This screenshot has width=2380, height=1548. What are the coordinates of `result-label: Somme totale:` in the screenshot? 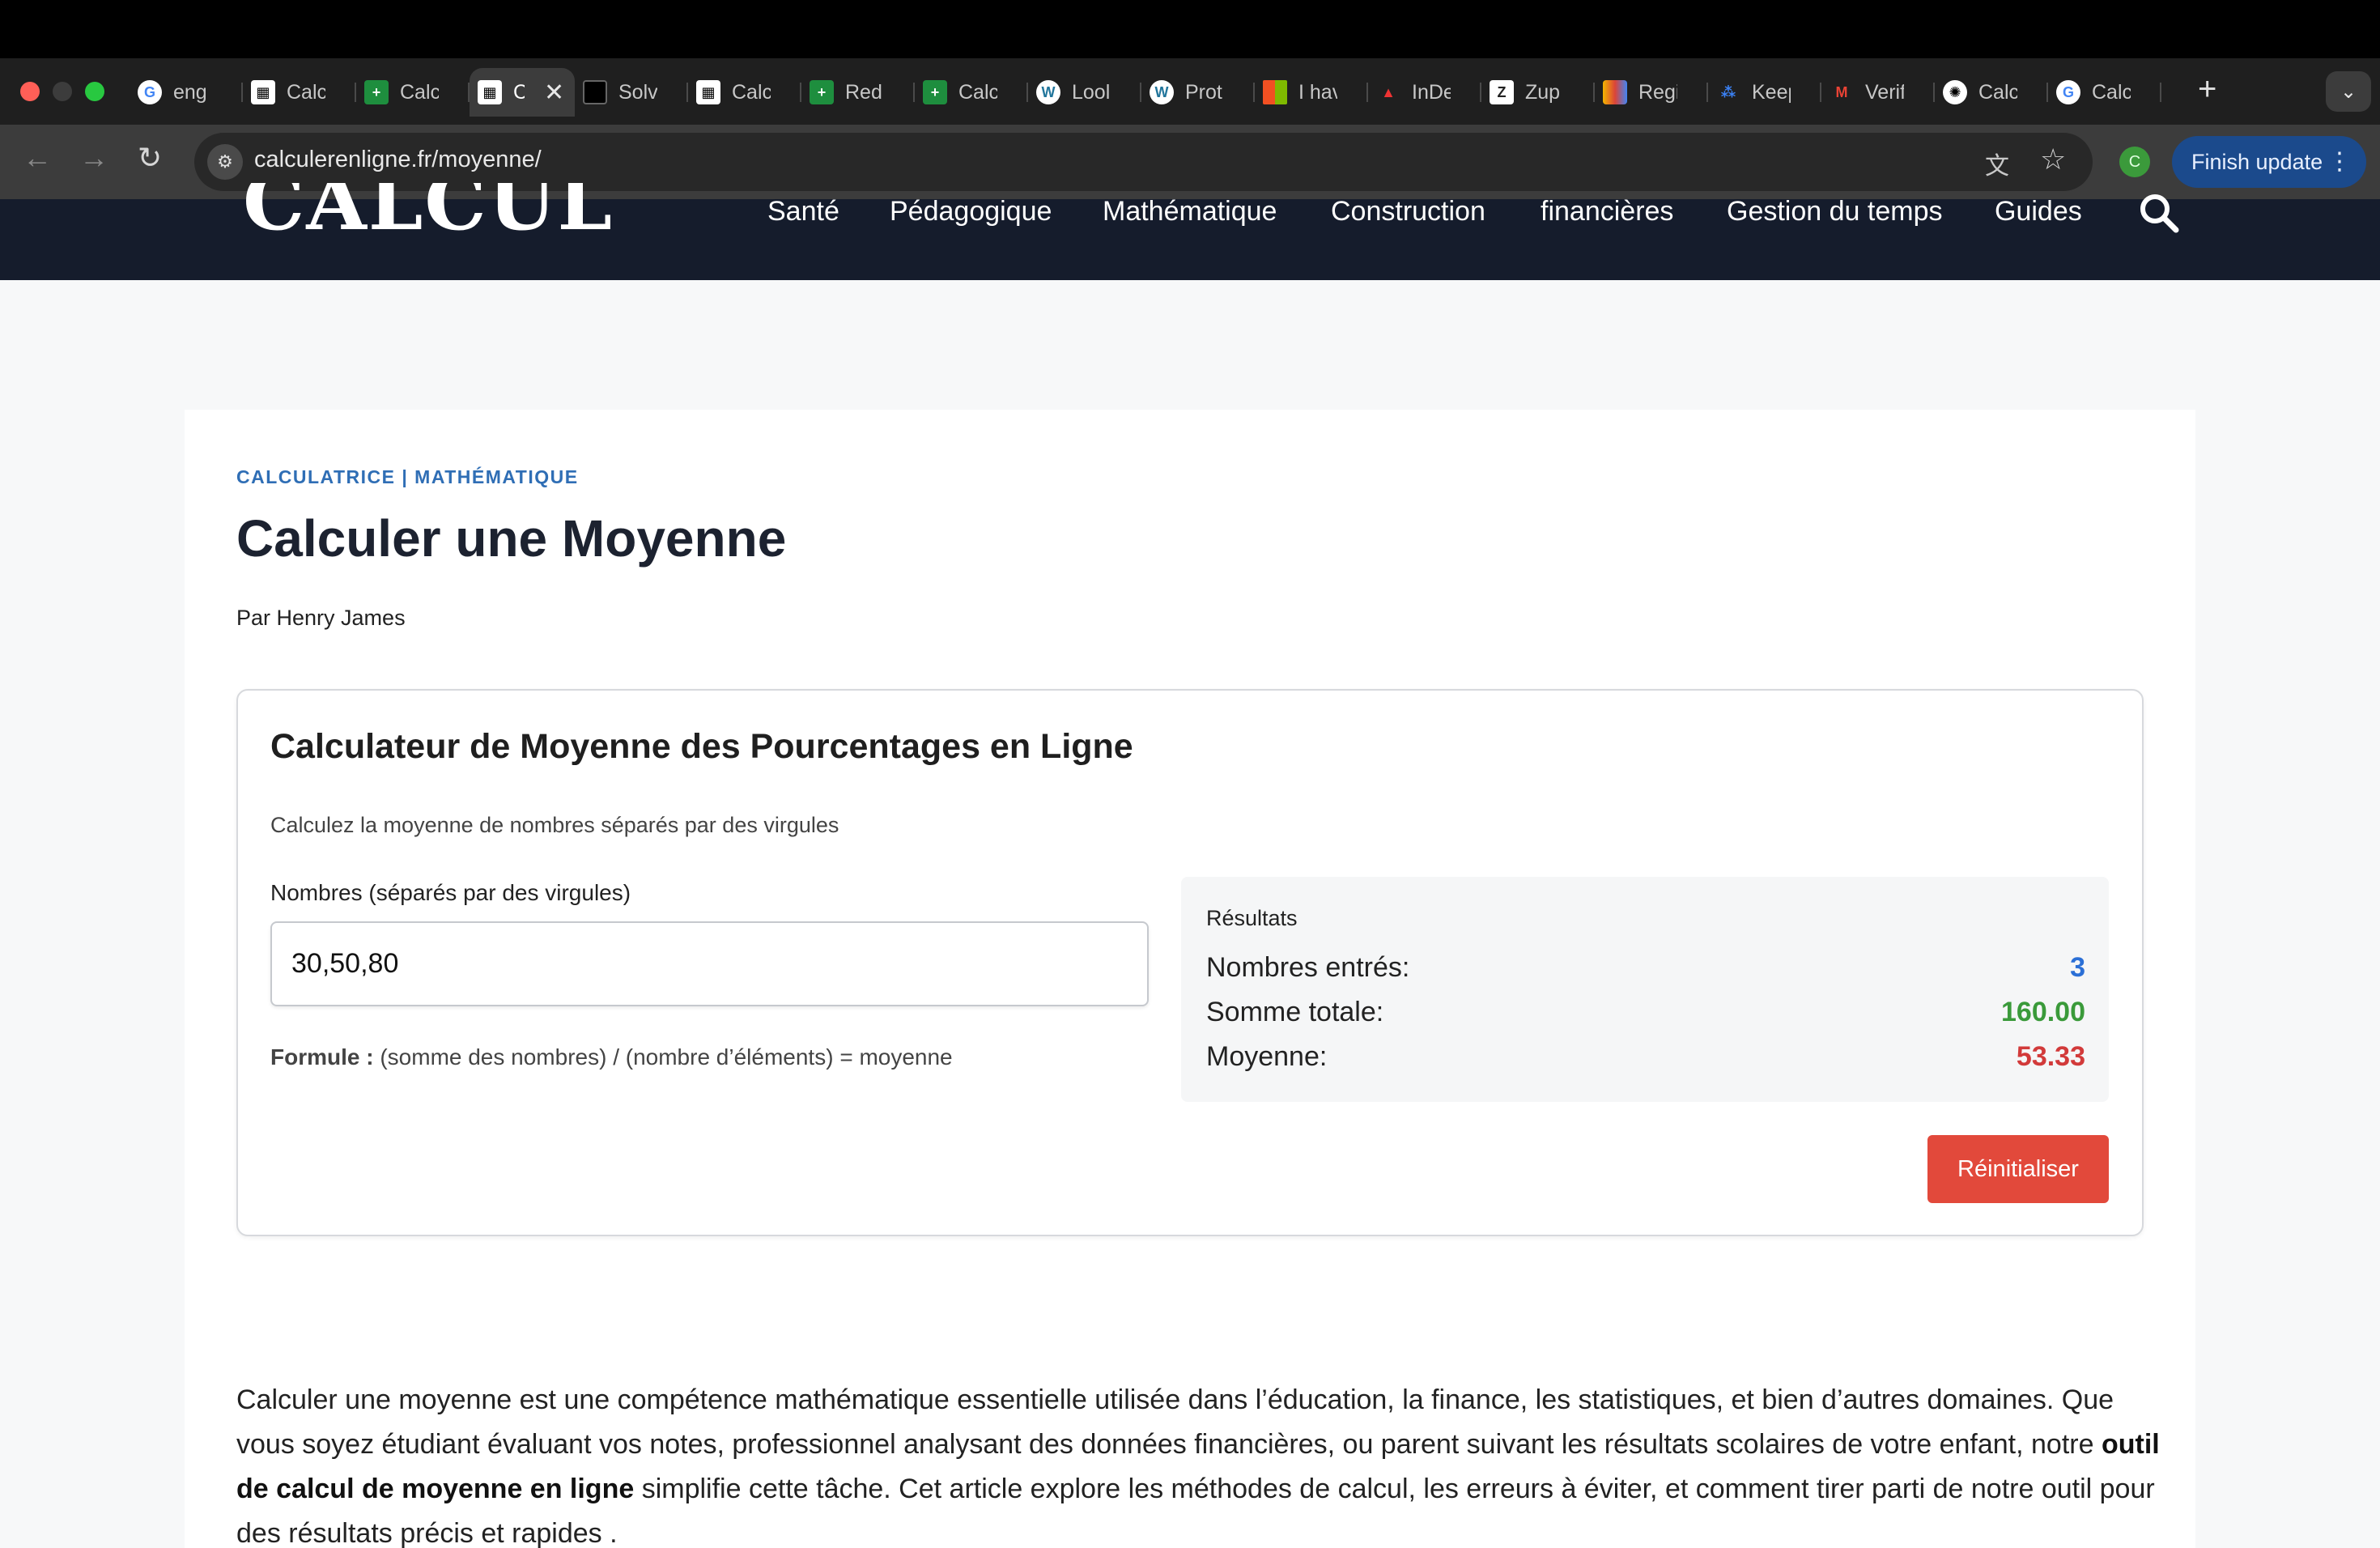 It's located at (1295, 1012).